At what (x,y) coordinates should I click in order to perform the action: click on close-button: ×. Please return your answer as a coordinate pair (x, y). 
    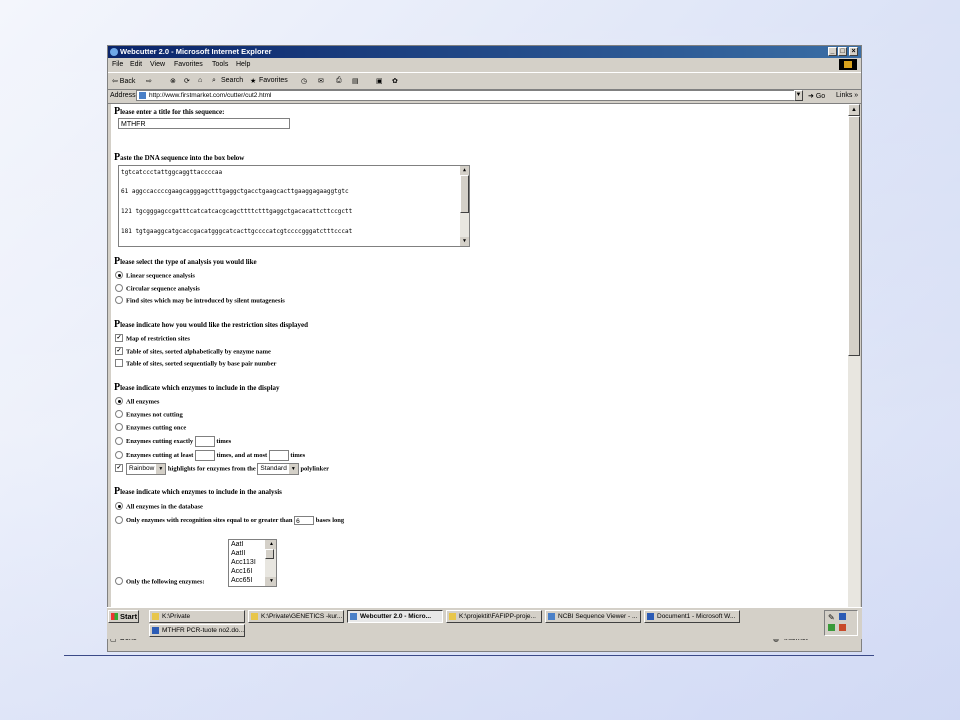
    Looking at the image, I should click on (853, 51).